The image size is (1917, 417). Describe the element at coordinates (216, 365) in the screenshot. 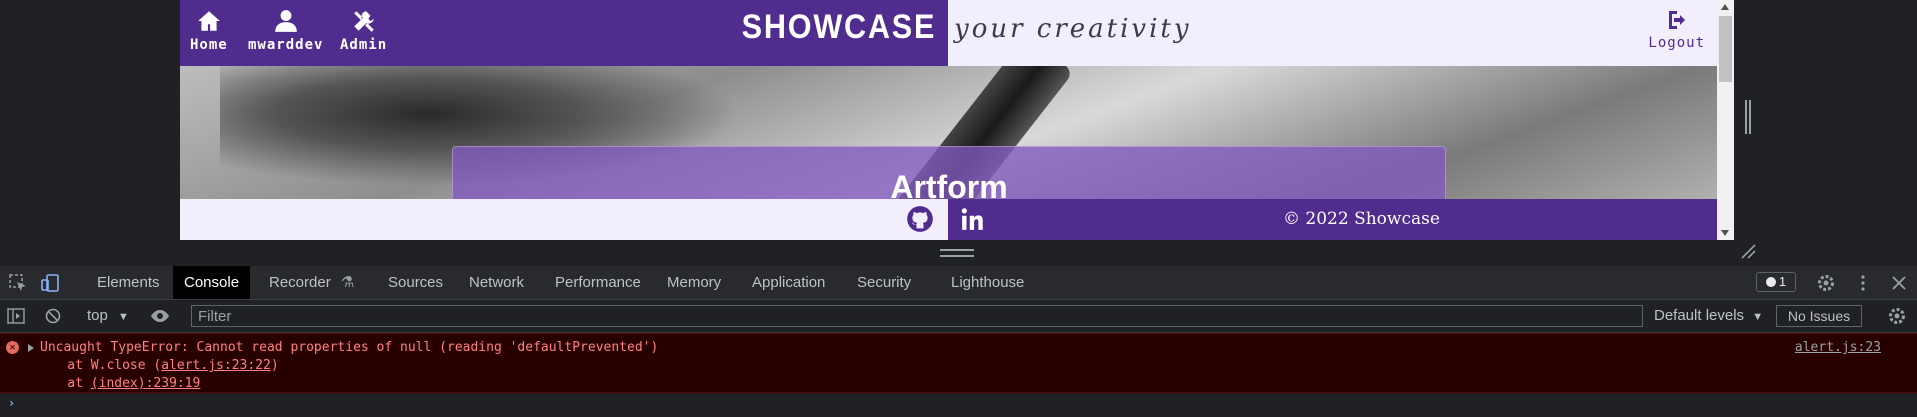

I see `stack-frame-1-link: alert.js:23:22` at that location.